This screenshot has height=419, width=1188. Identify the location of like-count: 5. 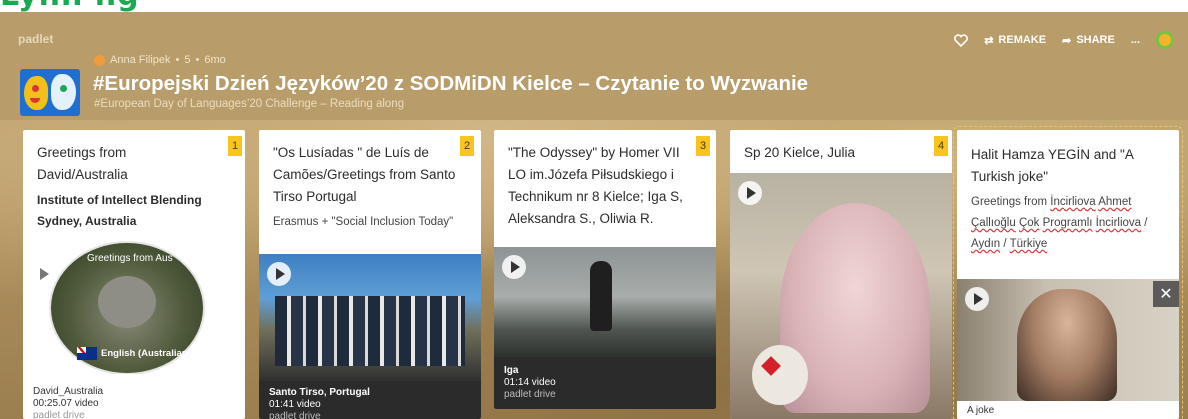
(187, 60).